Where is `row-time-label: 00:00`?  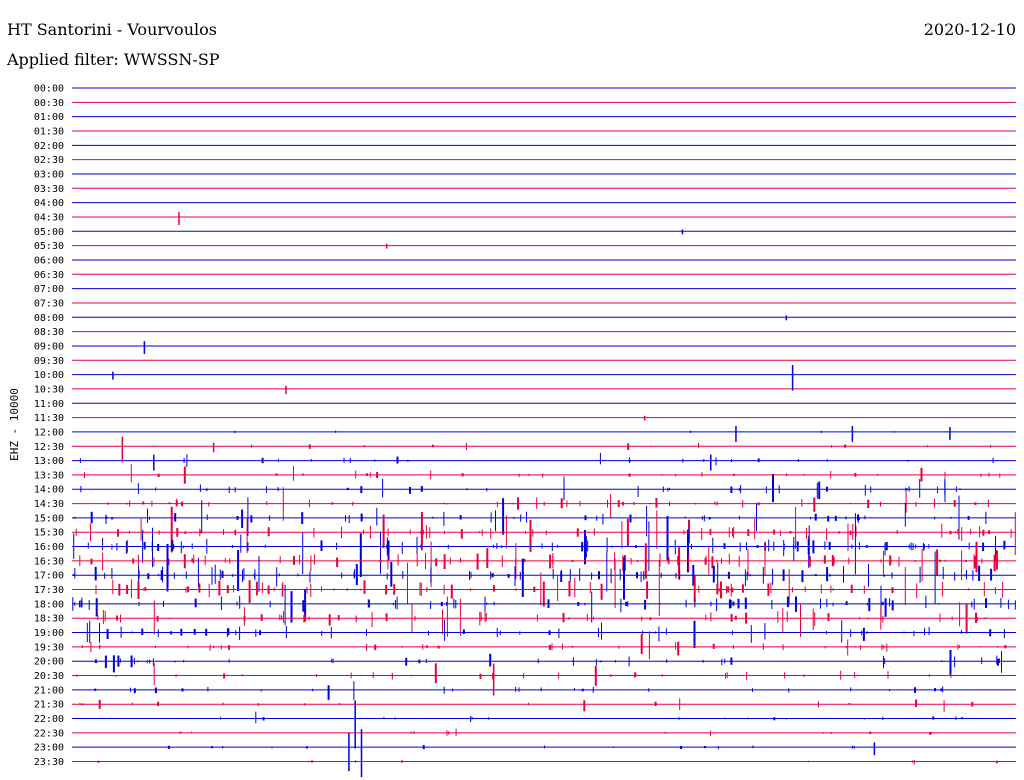
row-time-label: 00:00 is located at coordinates (49, 89).